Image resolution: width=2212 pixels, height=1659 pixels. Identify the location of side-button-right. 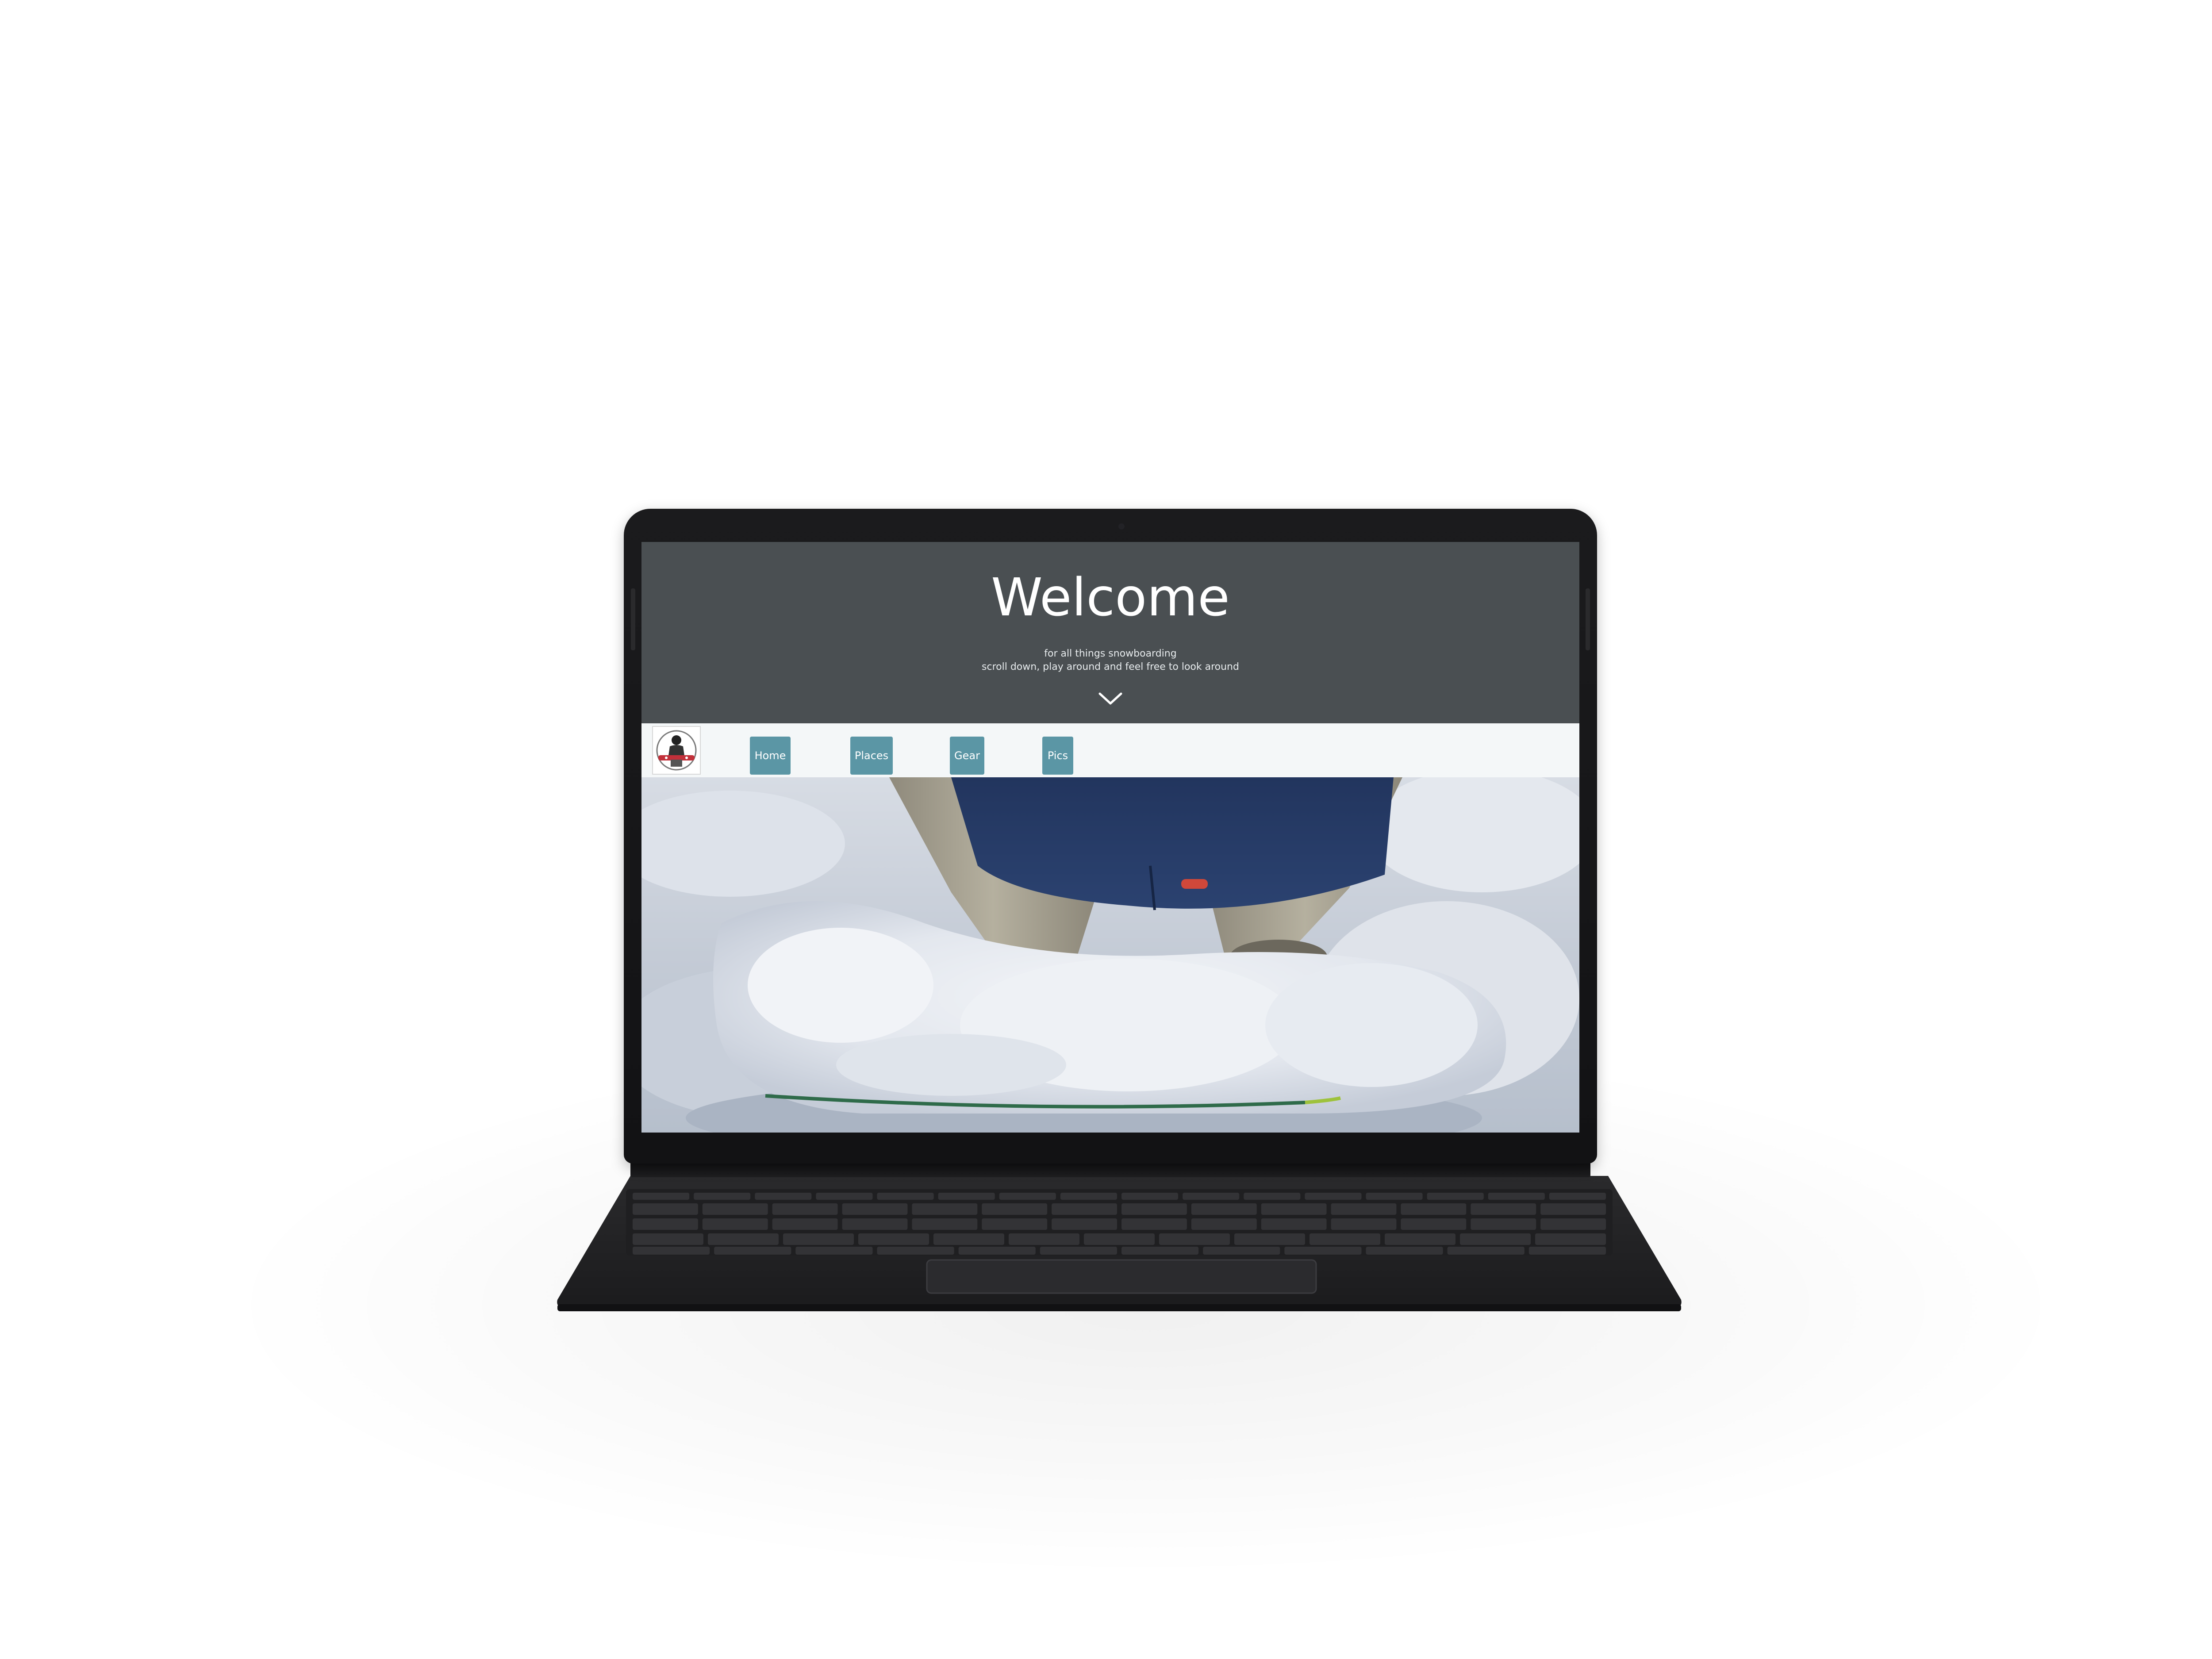
(1588, 619).